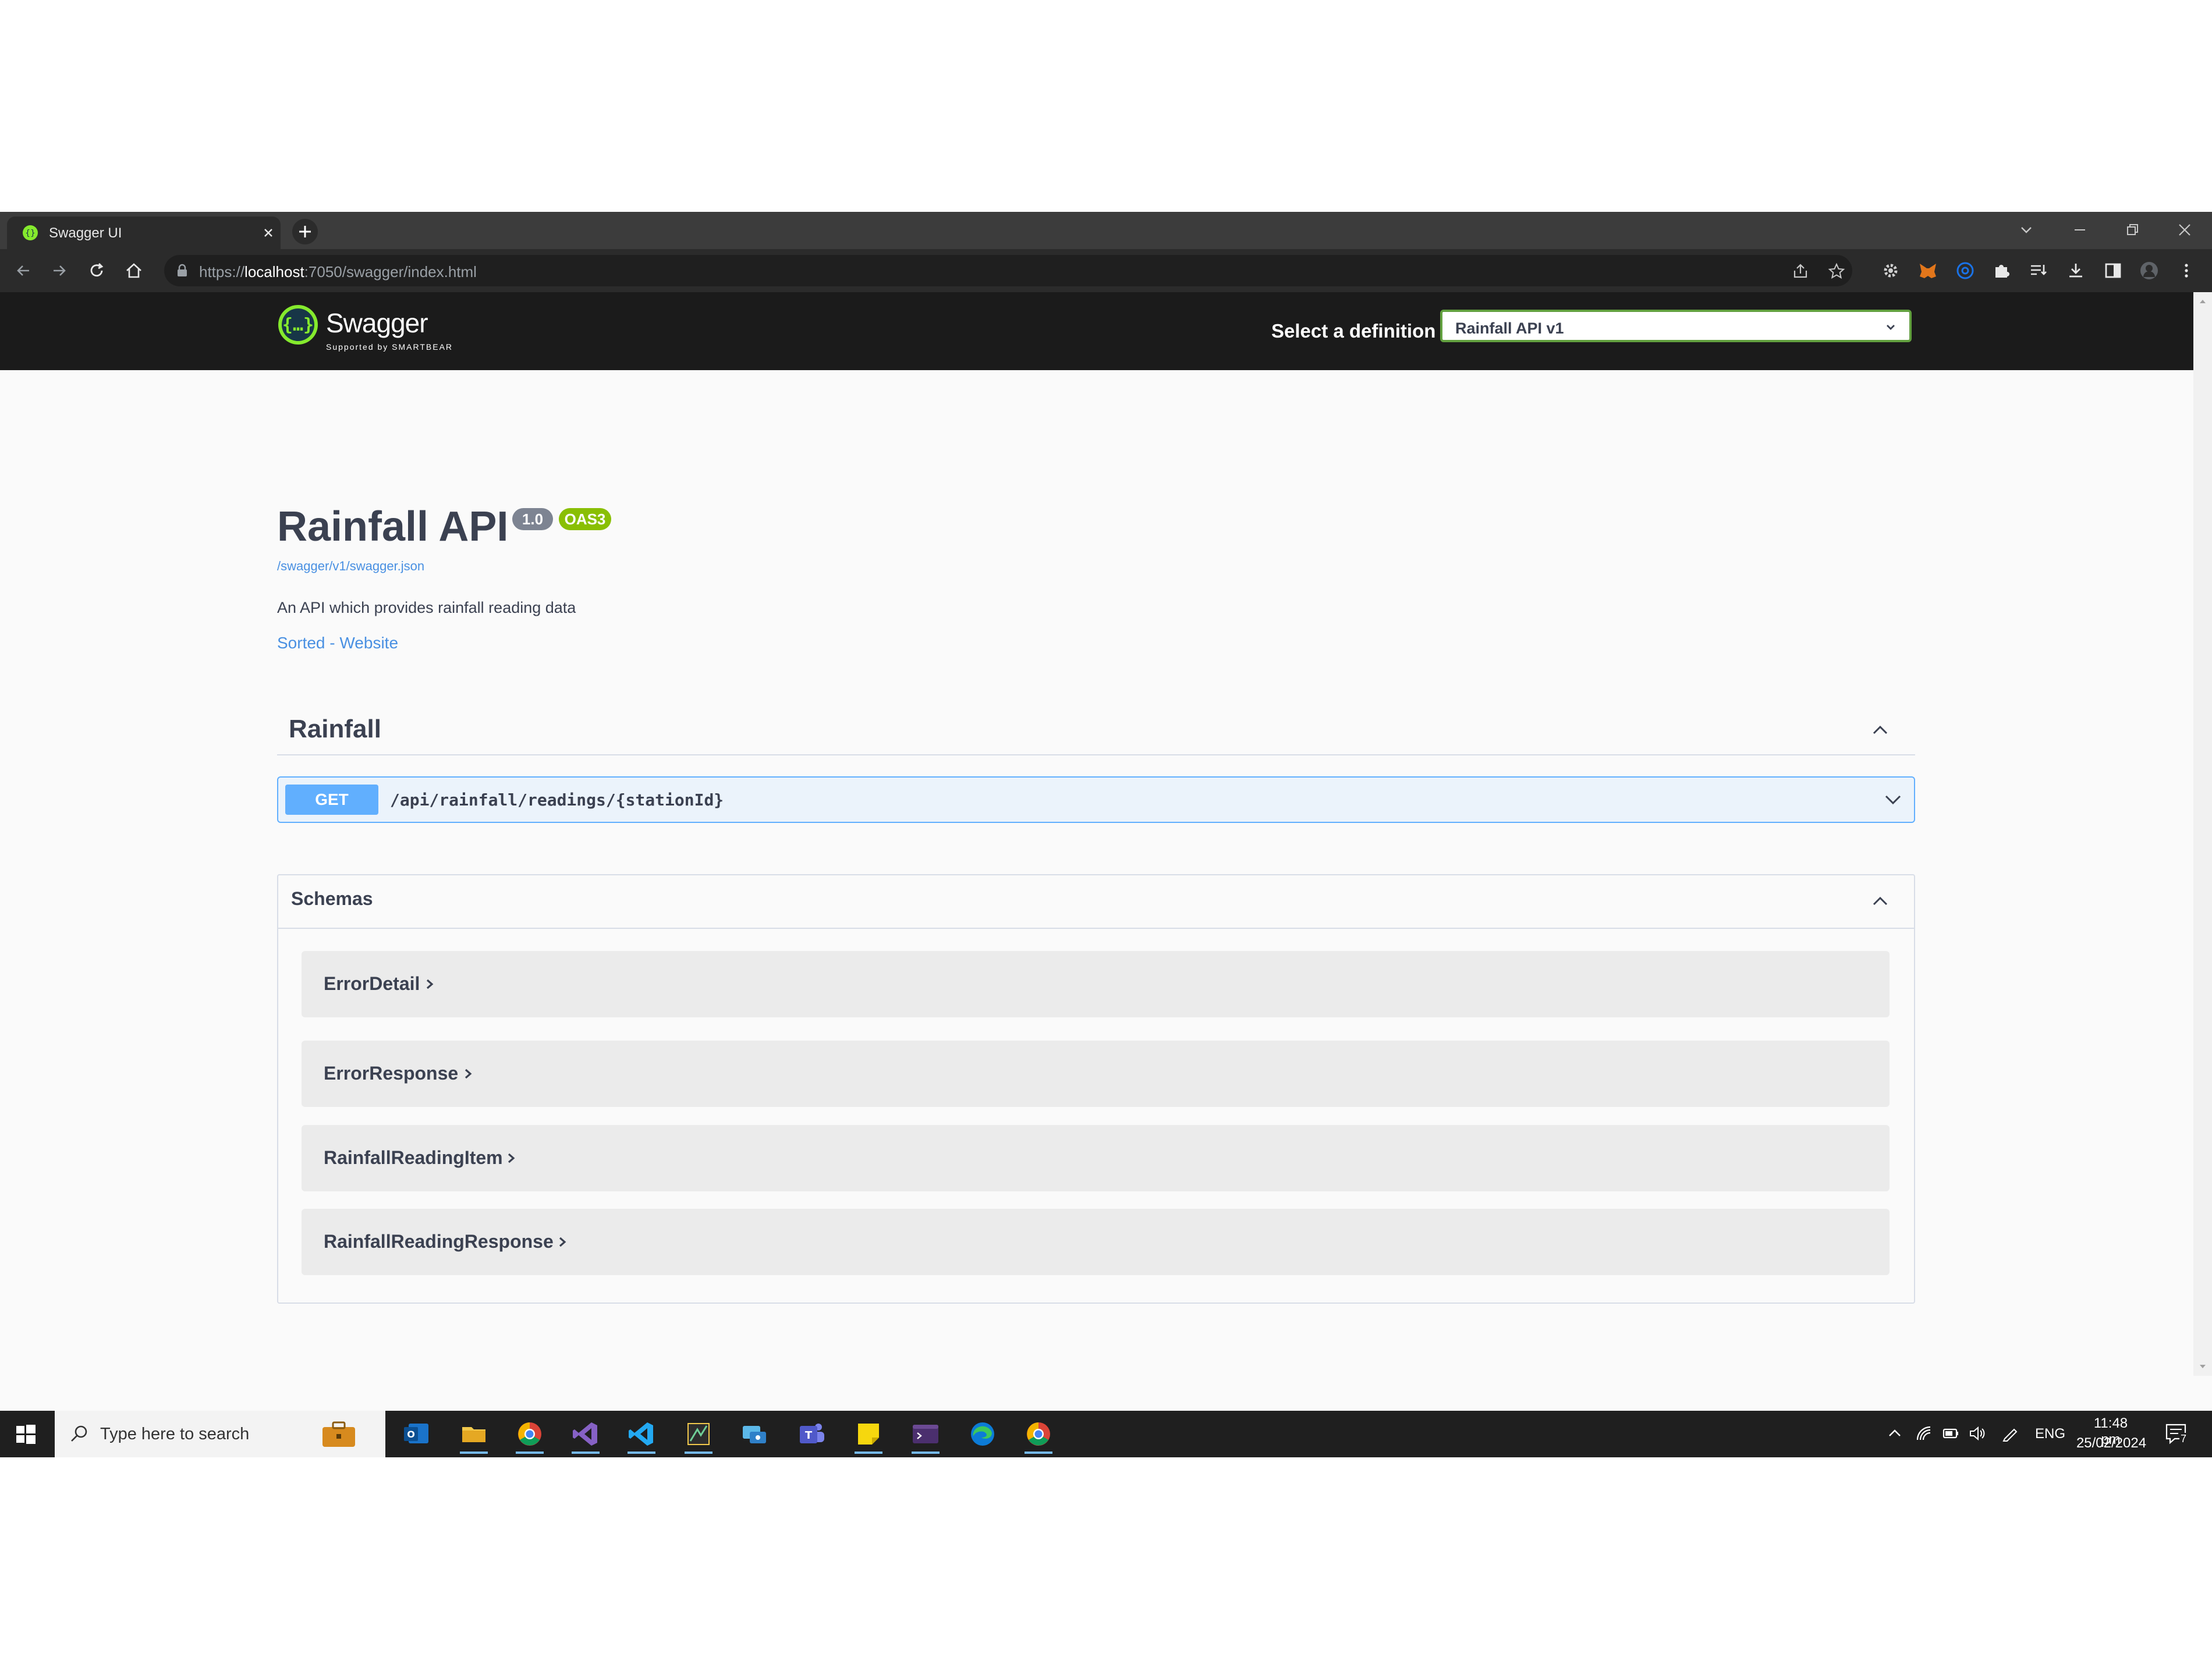 The image size is (2212, 1668). I want to click on taskbar-file-explorer-icon, so click(474, 1436).